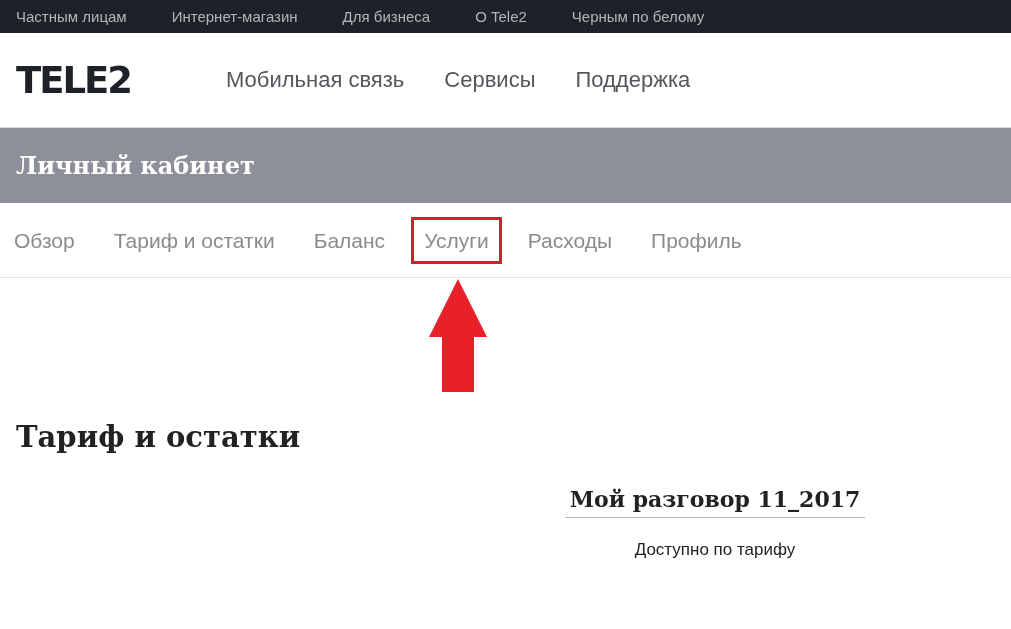 The height and width of the screenshot is (629, 1011). What do you see at coordinates (73, 80) in the screenshot?
I see `logo: TELE2` at bounding box center [73, 80].